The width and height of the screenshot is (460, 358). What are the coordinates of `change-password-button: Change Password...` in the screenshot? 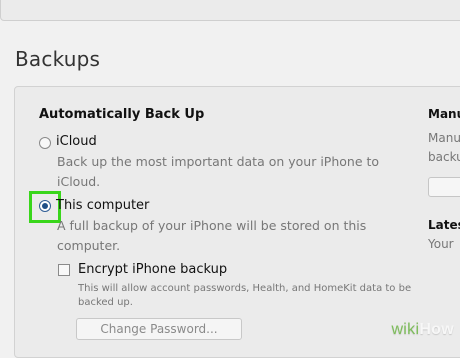 It's located at (159, 329).